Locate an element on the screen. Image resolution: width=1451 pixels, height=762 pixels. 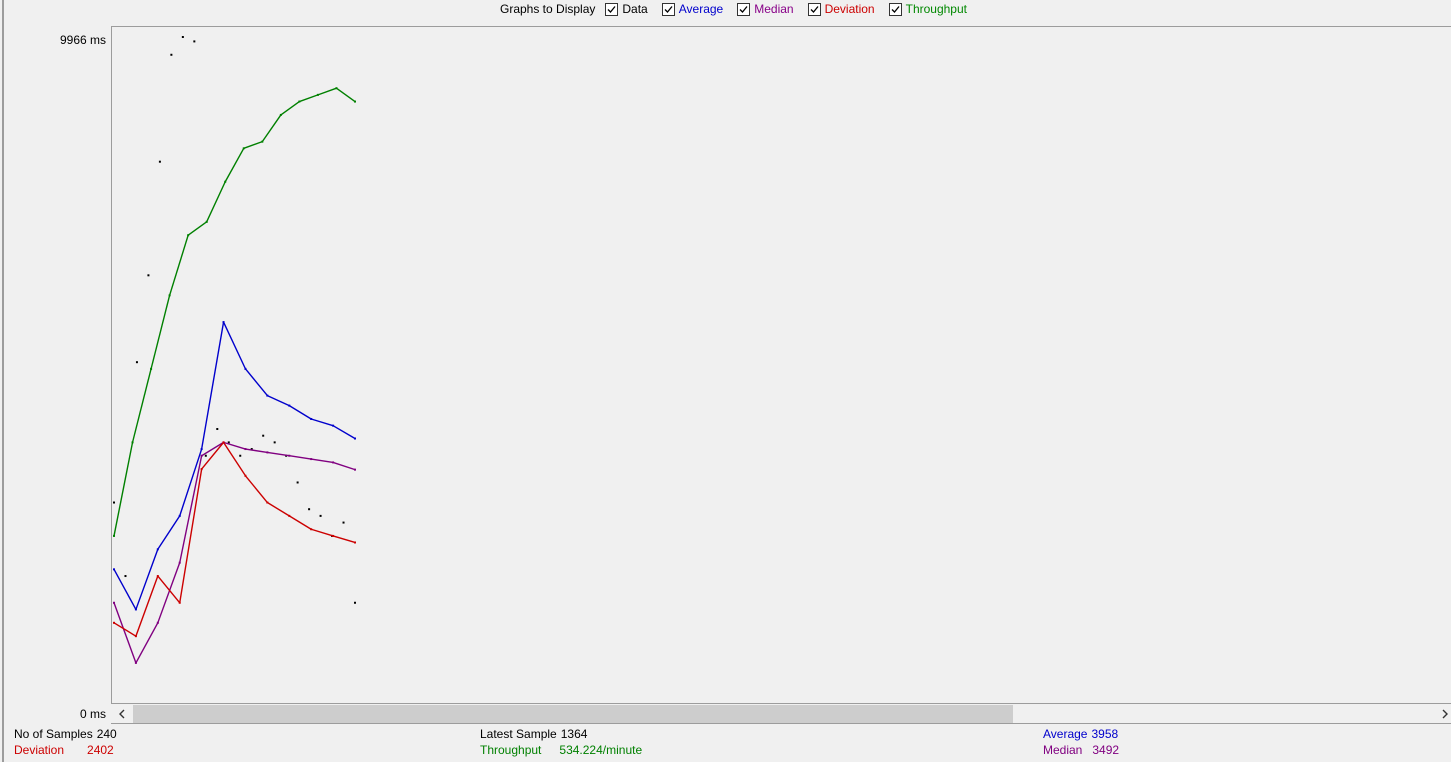
checkbox-throughput-label: Throughput is located at coordinates (936, 9).